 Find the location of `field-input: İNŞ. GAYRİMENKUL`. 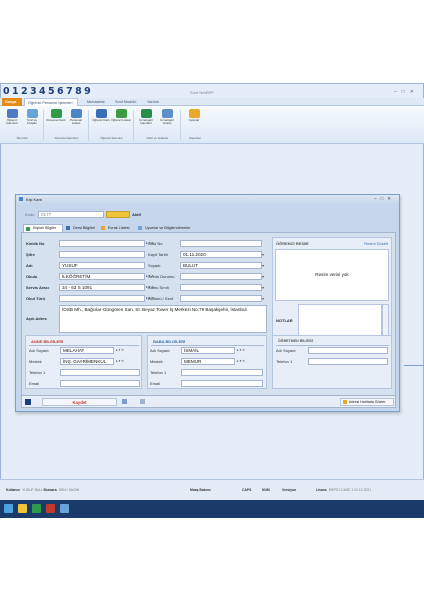

field-input: İNŞ. GAYRİMENKUL is located at coordinates (87, 361).